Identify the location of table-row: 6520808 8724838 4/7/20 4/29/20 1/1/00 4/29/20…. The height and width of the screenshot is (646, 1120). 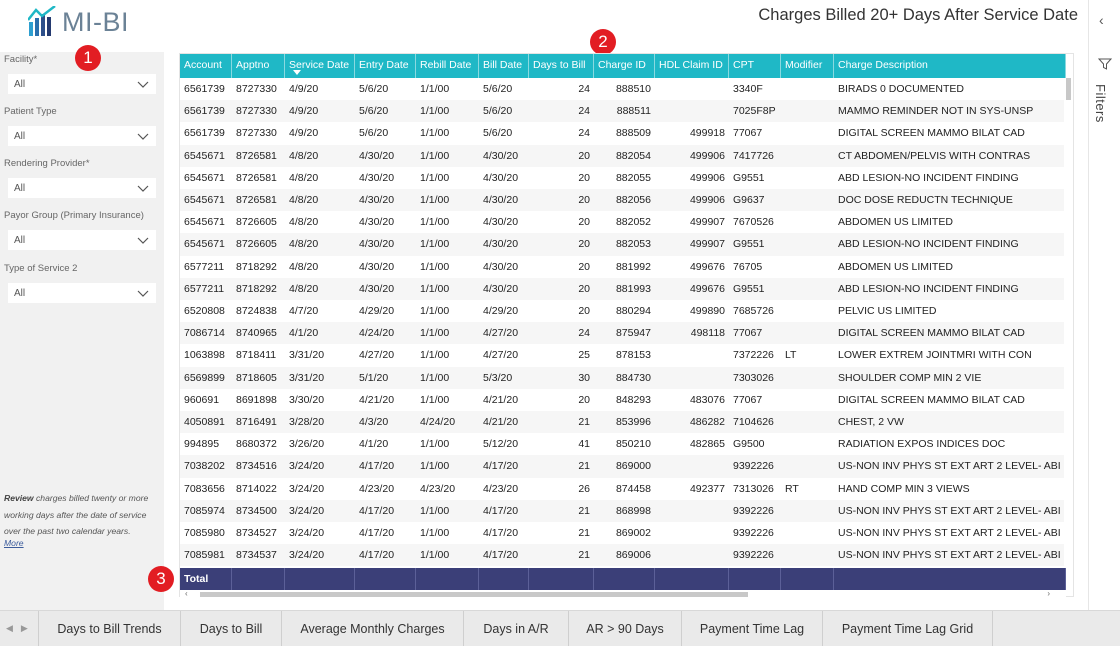
(623, 311).